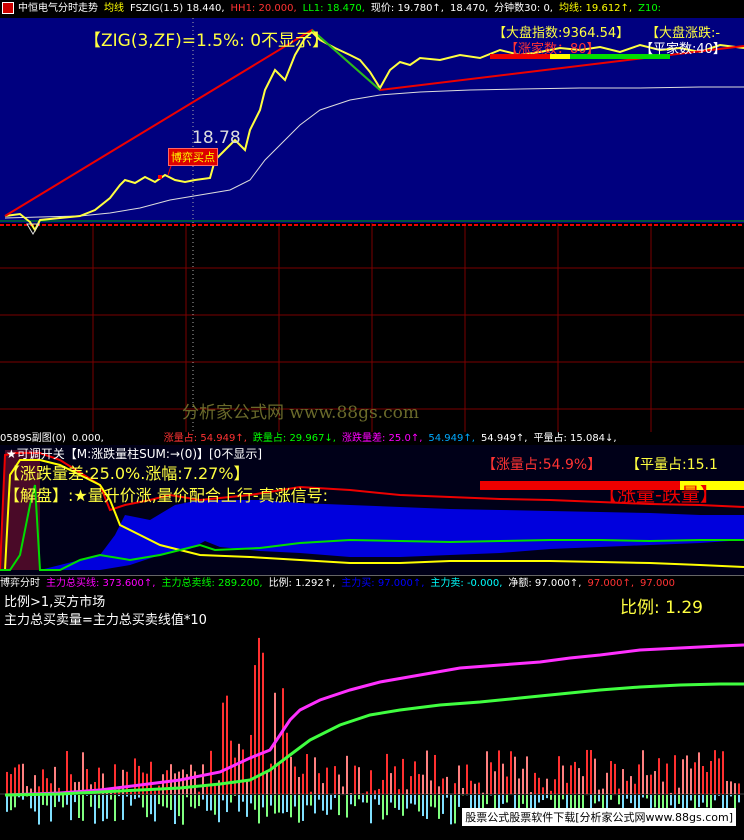 This screenshot has width=744, height=840. I want to click on sub2-line2: 主力总买卖量=主力总买卖线值*10, so click(105, 620).